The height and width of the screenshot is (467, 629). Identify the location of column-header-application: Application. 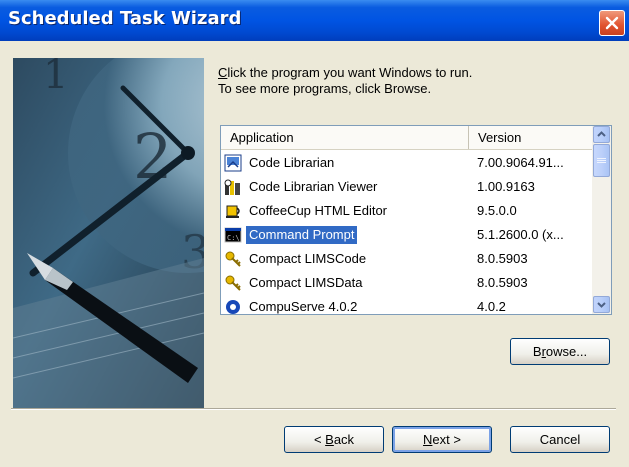
(345, 137).